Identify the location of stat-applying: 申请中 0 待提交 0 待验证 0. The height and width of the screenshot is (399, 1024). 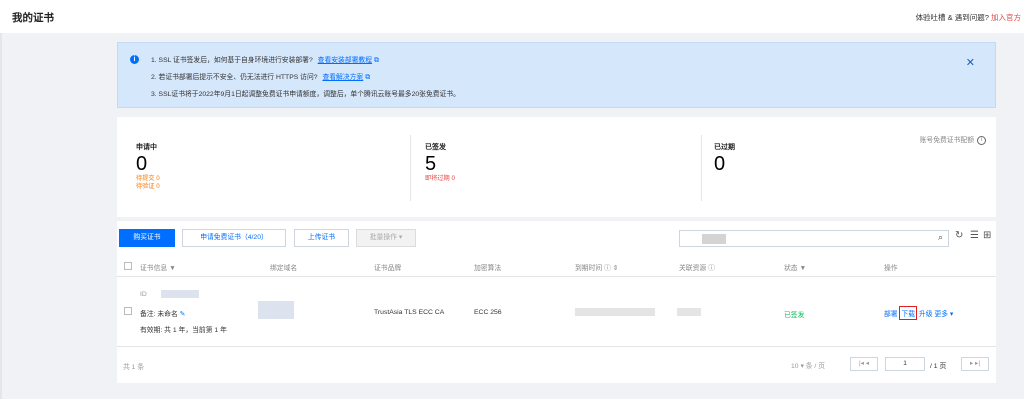
(148, 166).